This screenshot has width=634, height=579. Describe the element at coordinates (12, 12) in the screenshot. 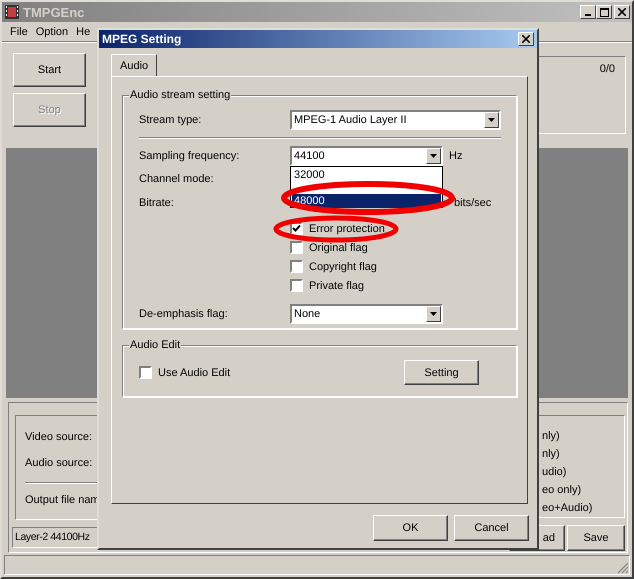

I see `film-icon` at that location.